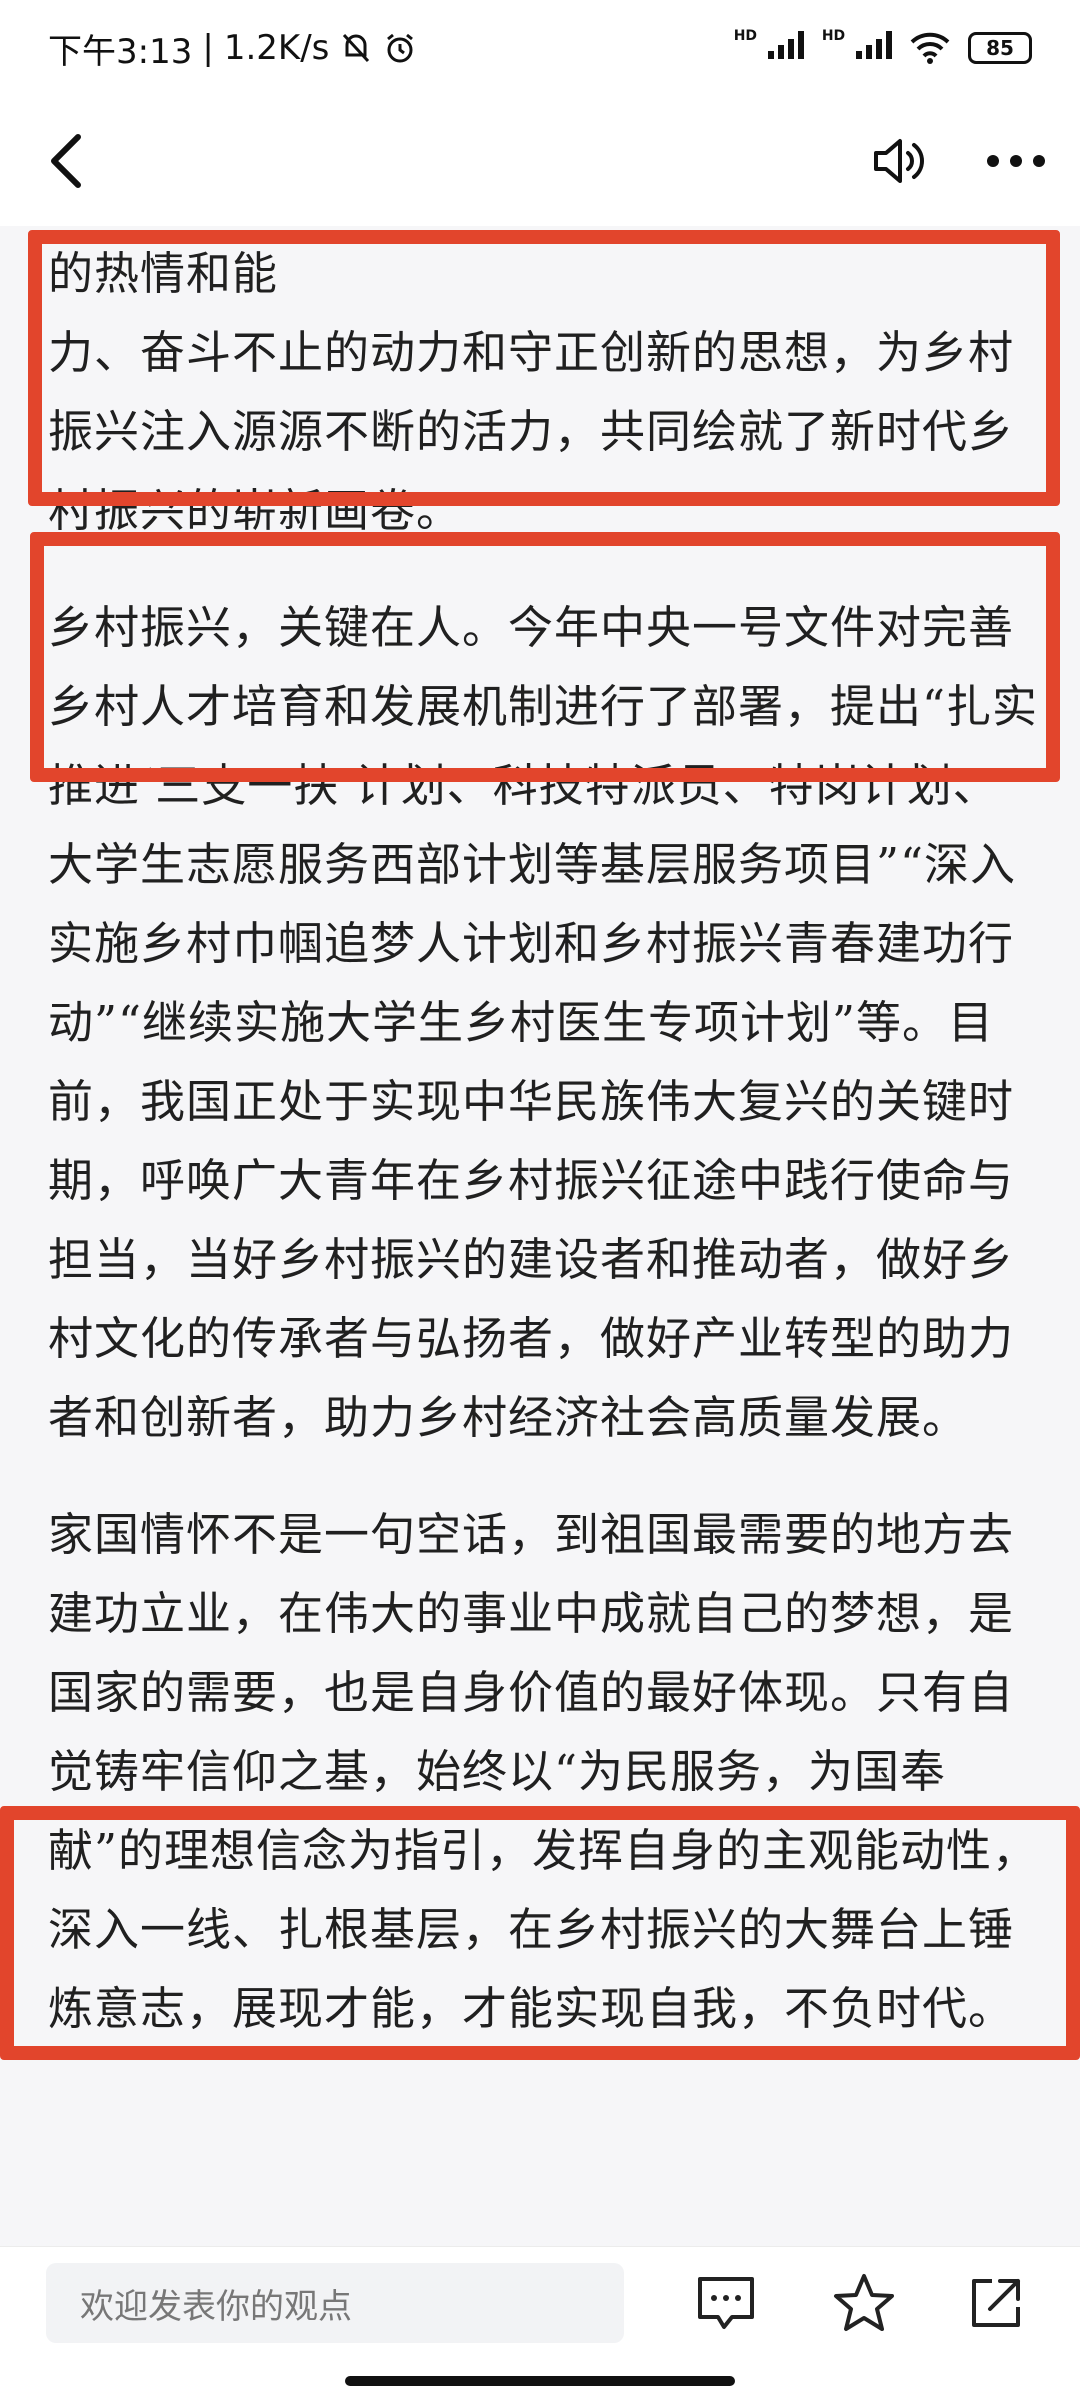  Describe the element at coordinates (1000, 48) in the screenshot. I see `battery-indicator: 85` at that location.